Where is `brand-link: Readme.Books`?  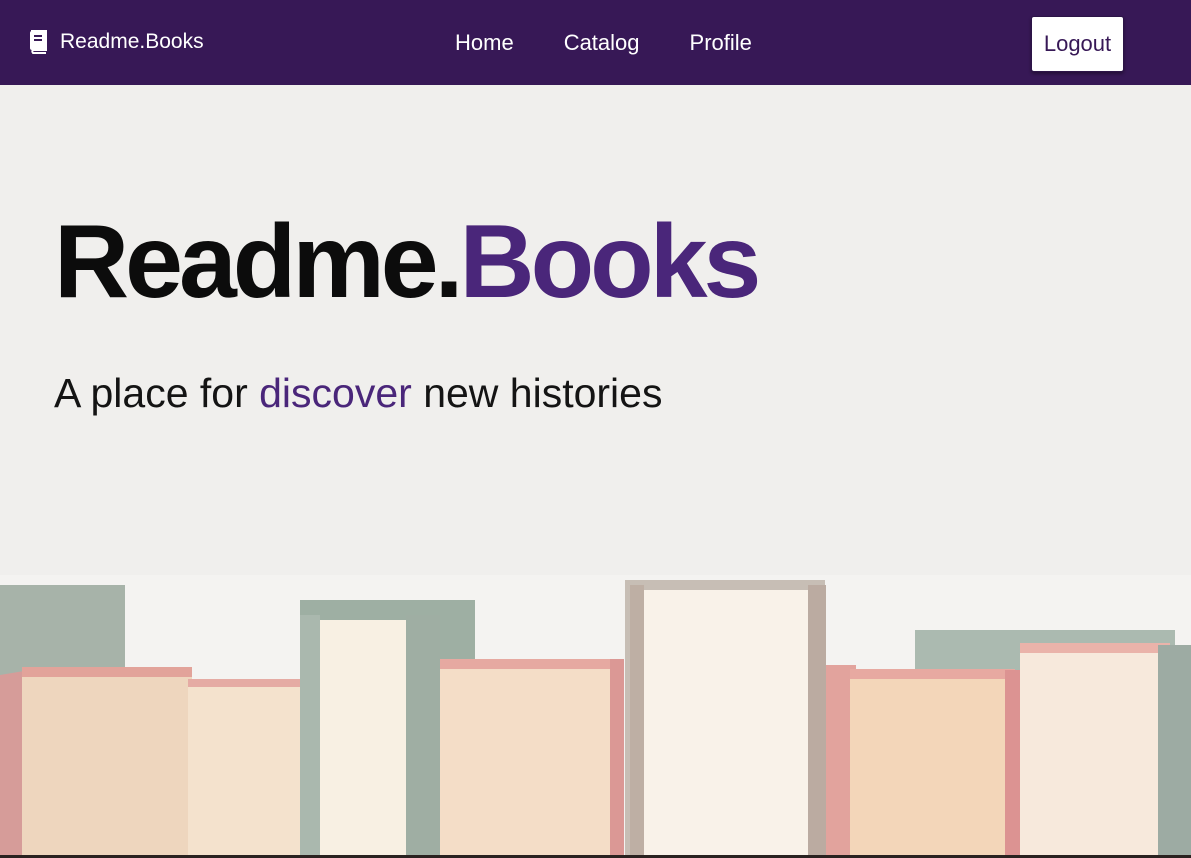
brand-link: Readme.Books is located at coordinates (116, 42).